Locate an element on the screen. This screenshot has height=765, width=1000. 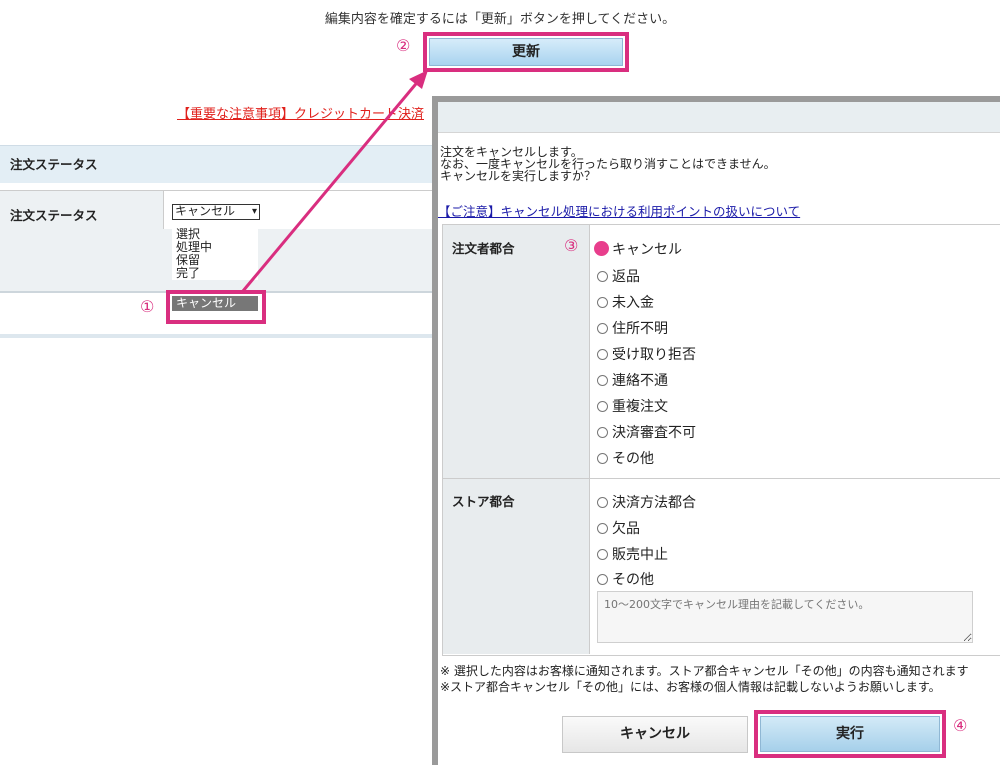
chevron-down-icon: ▾ is located at coordinates (254, 211).